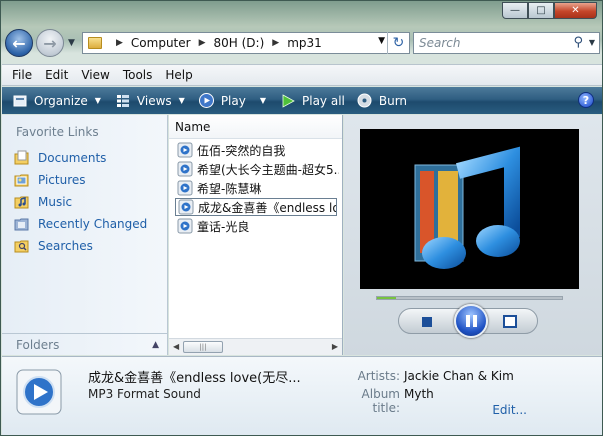 This screenshot has width=603, height=436. What do you see at coordinates (61, 100) in the screenshot?
I see `organize-label: Organize` at bounding box center [61, 100].